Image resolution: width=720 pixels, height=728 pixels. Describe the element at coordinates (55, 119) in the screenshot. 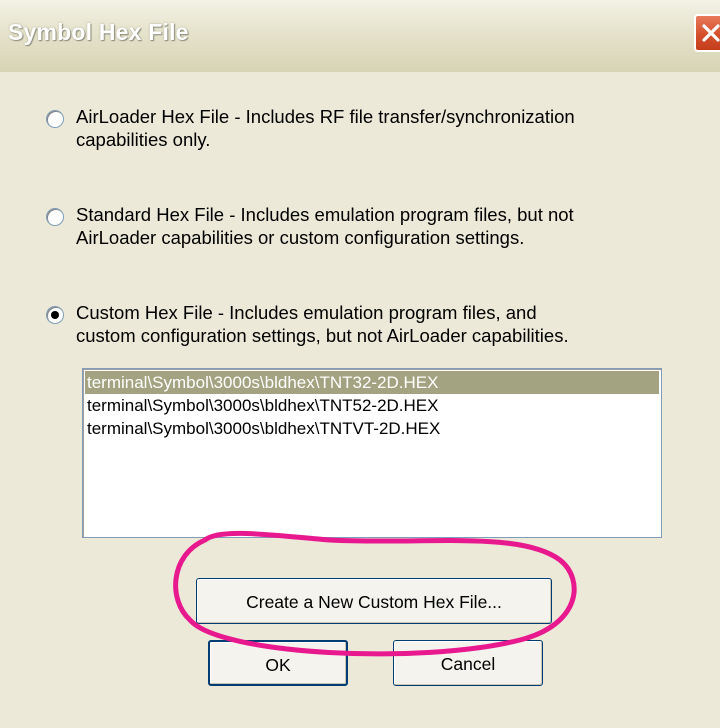

I see `airloader-radio` at that location.